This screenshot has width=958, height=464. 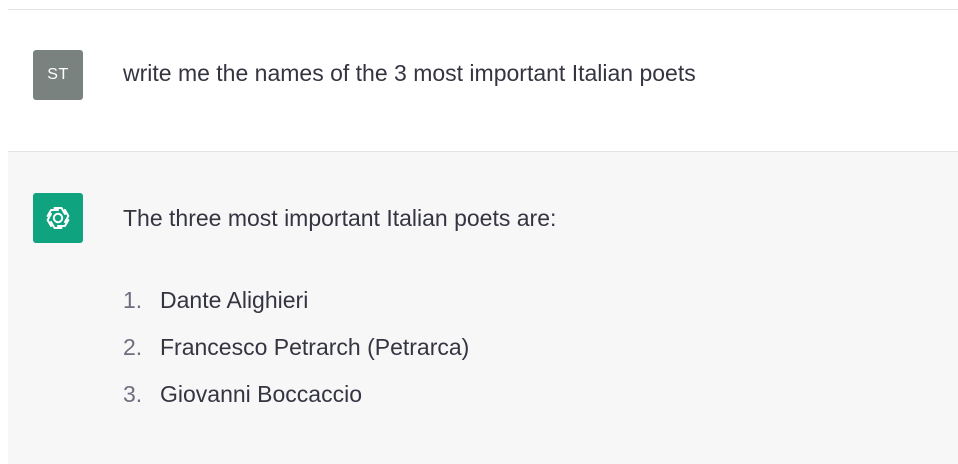 I want to click on list-item-text: Giovanni Boccaccio, so click(x=261, y=394).